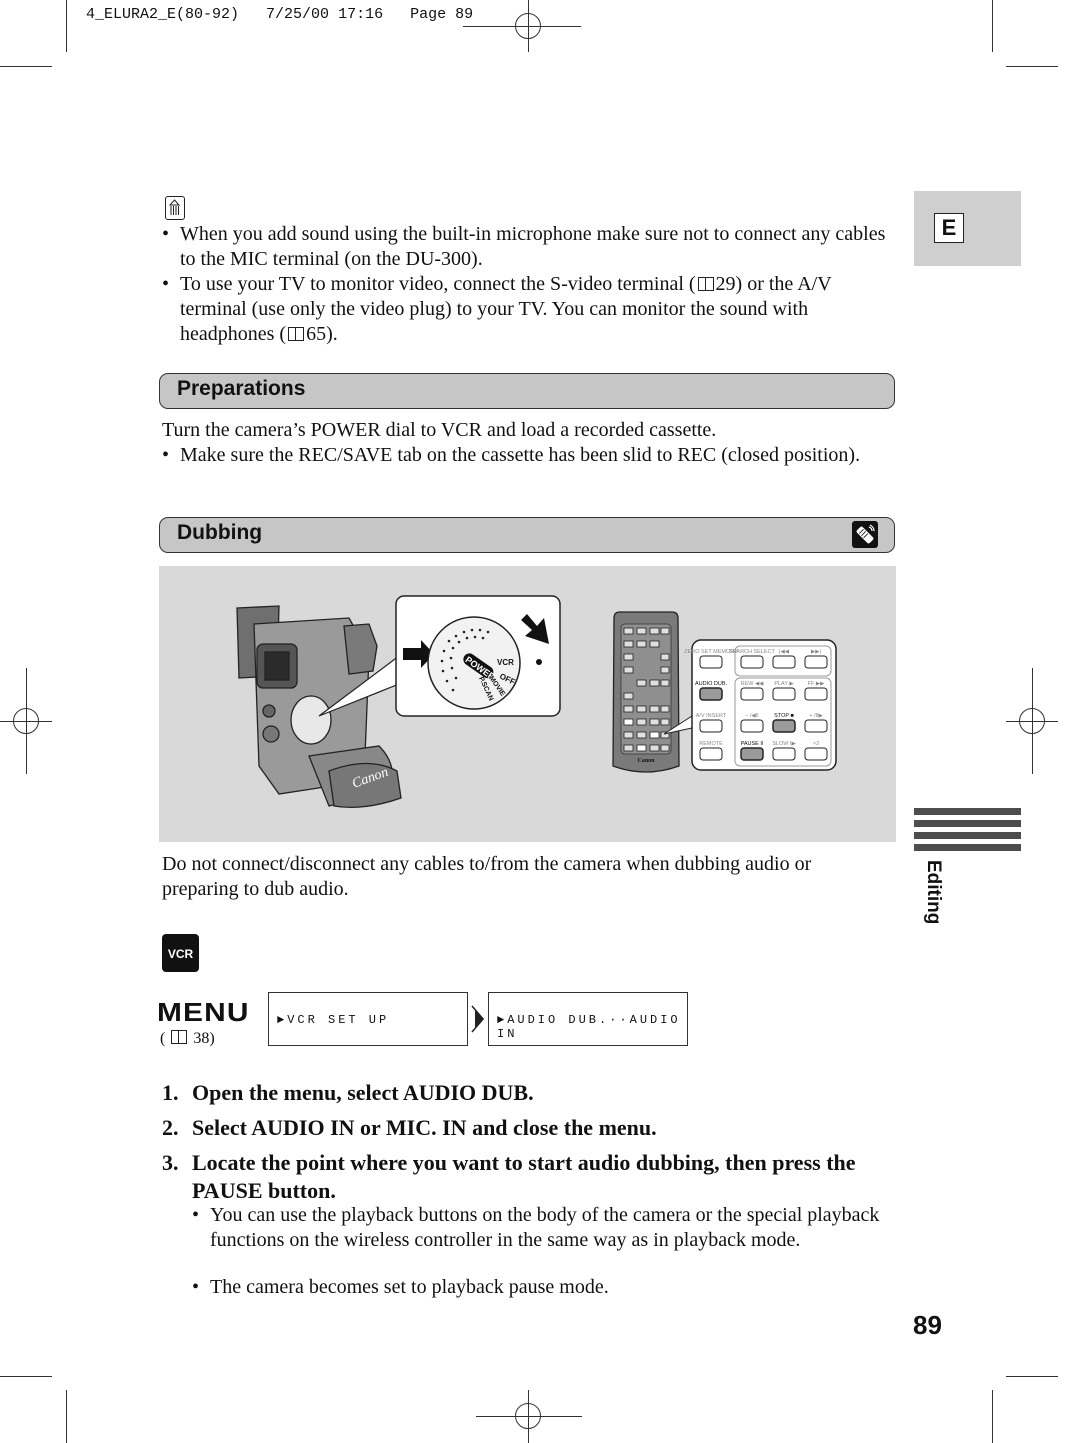 This screenshot has height=1443, width=1080. I want to click on step-item: 1. Open the menu, select AUDIO DUB., so click(532, 1093).